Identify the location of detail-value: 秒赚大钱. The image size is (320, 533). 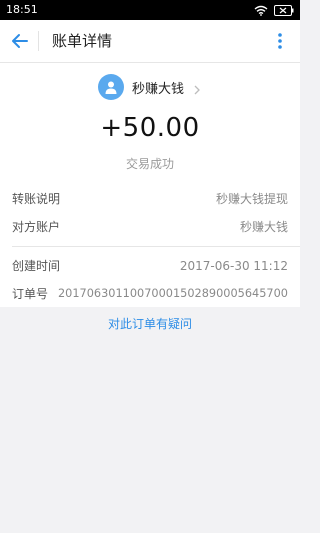
(263, 227).